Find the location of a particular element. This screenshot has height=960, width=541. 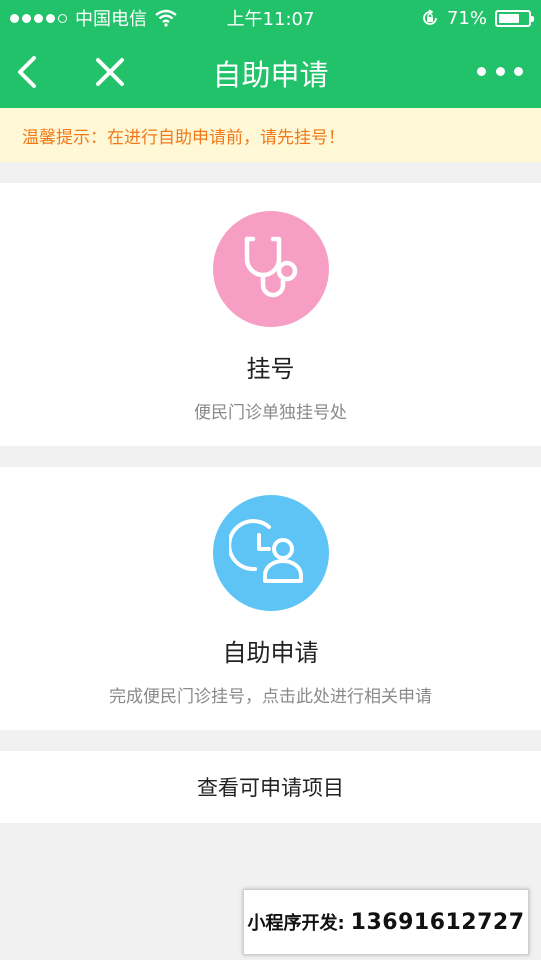

self-service-subtitle: 完成便民门诊挂号，点击此处进行相关申请 is located at coordinates (270, 697).